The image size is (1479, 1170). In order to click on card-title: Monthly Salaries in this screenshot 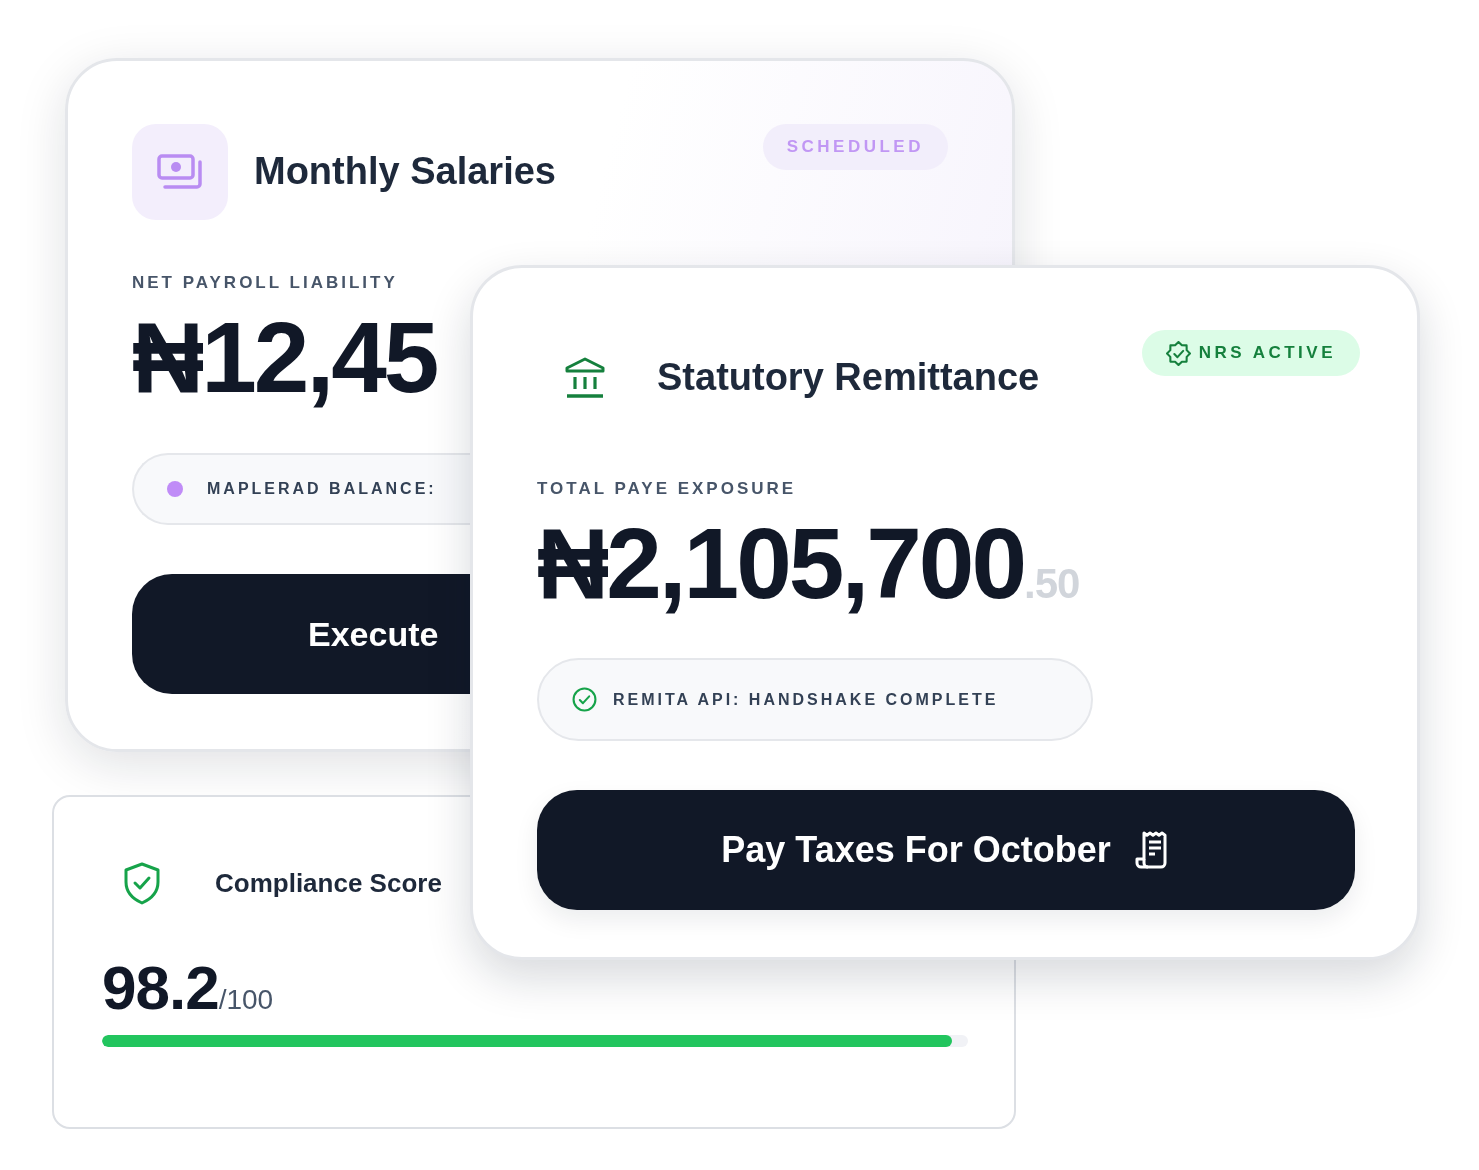, I will do `click(405, 172)`.